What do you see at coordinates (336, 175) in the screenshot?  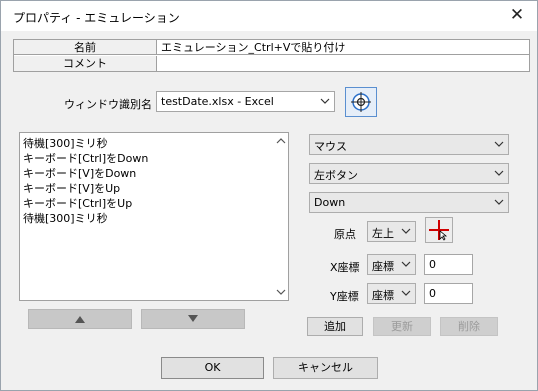 I see `mouse-button-value: 左ボタン` at bounding box center [336, 175].